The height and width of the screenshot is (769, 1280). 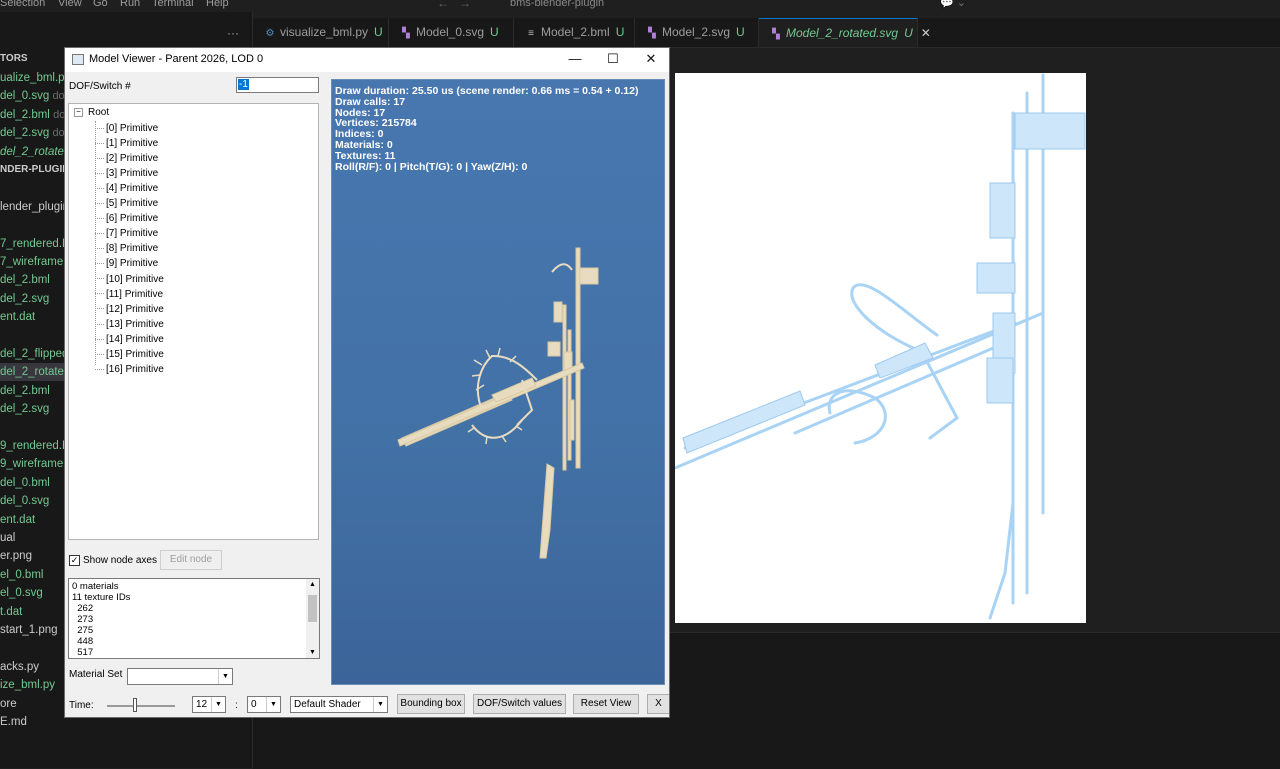 What do you see at coordinates (451, 32) in the screenshot?
I see `tab-model-0-svg: ▚ Model_0.svg U` at bounding box center [451, 32].